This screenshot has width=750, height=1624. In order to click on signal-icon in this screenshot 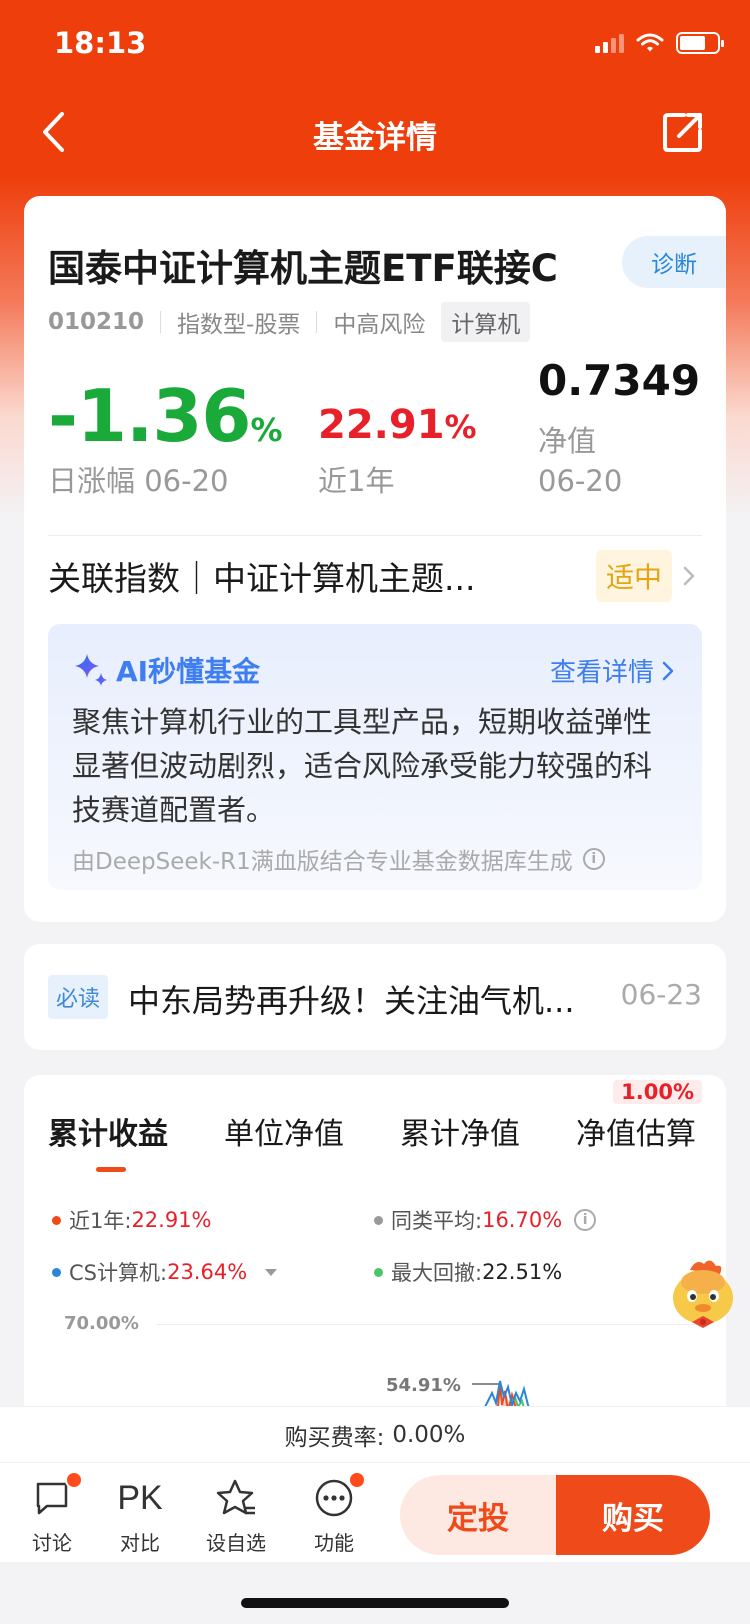, I will do `click(609, 43)`.